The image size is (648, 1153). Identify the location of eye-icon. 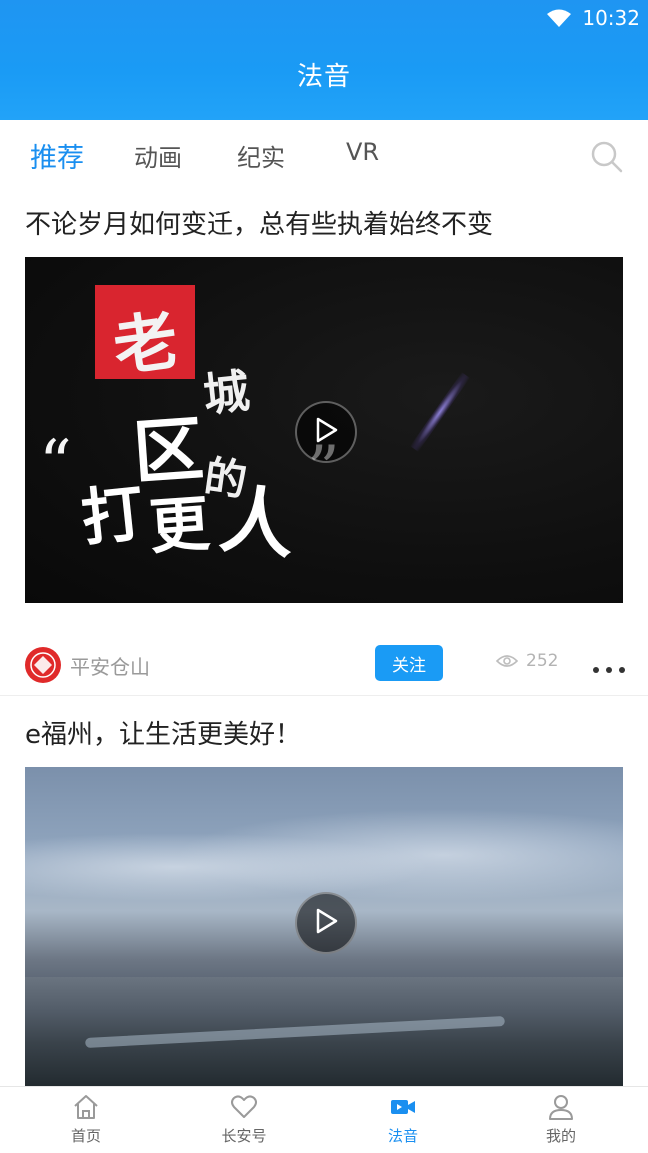
(507, 661).